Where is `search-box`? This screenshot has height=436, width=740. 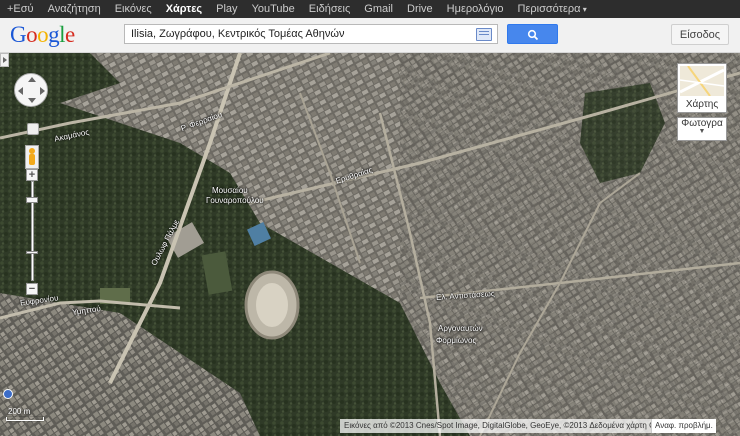 search-box is located at coordinates (311, 34).